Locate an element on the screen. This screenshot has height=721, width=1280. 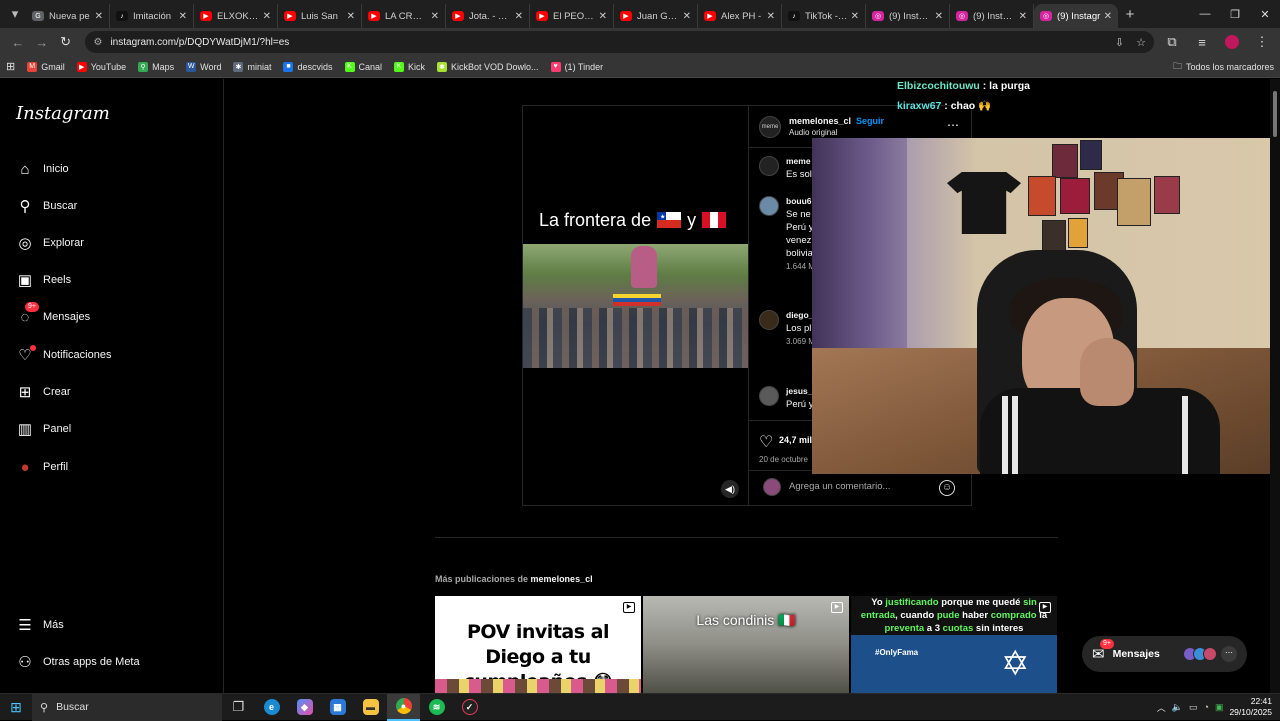
edge-icon: e is located at coordinates (271, 707).